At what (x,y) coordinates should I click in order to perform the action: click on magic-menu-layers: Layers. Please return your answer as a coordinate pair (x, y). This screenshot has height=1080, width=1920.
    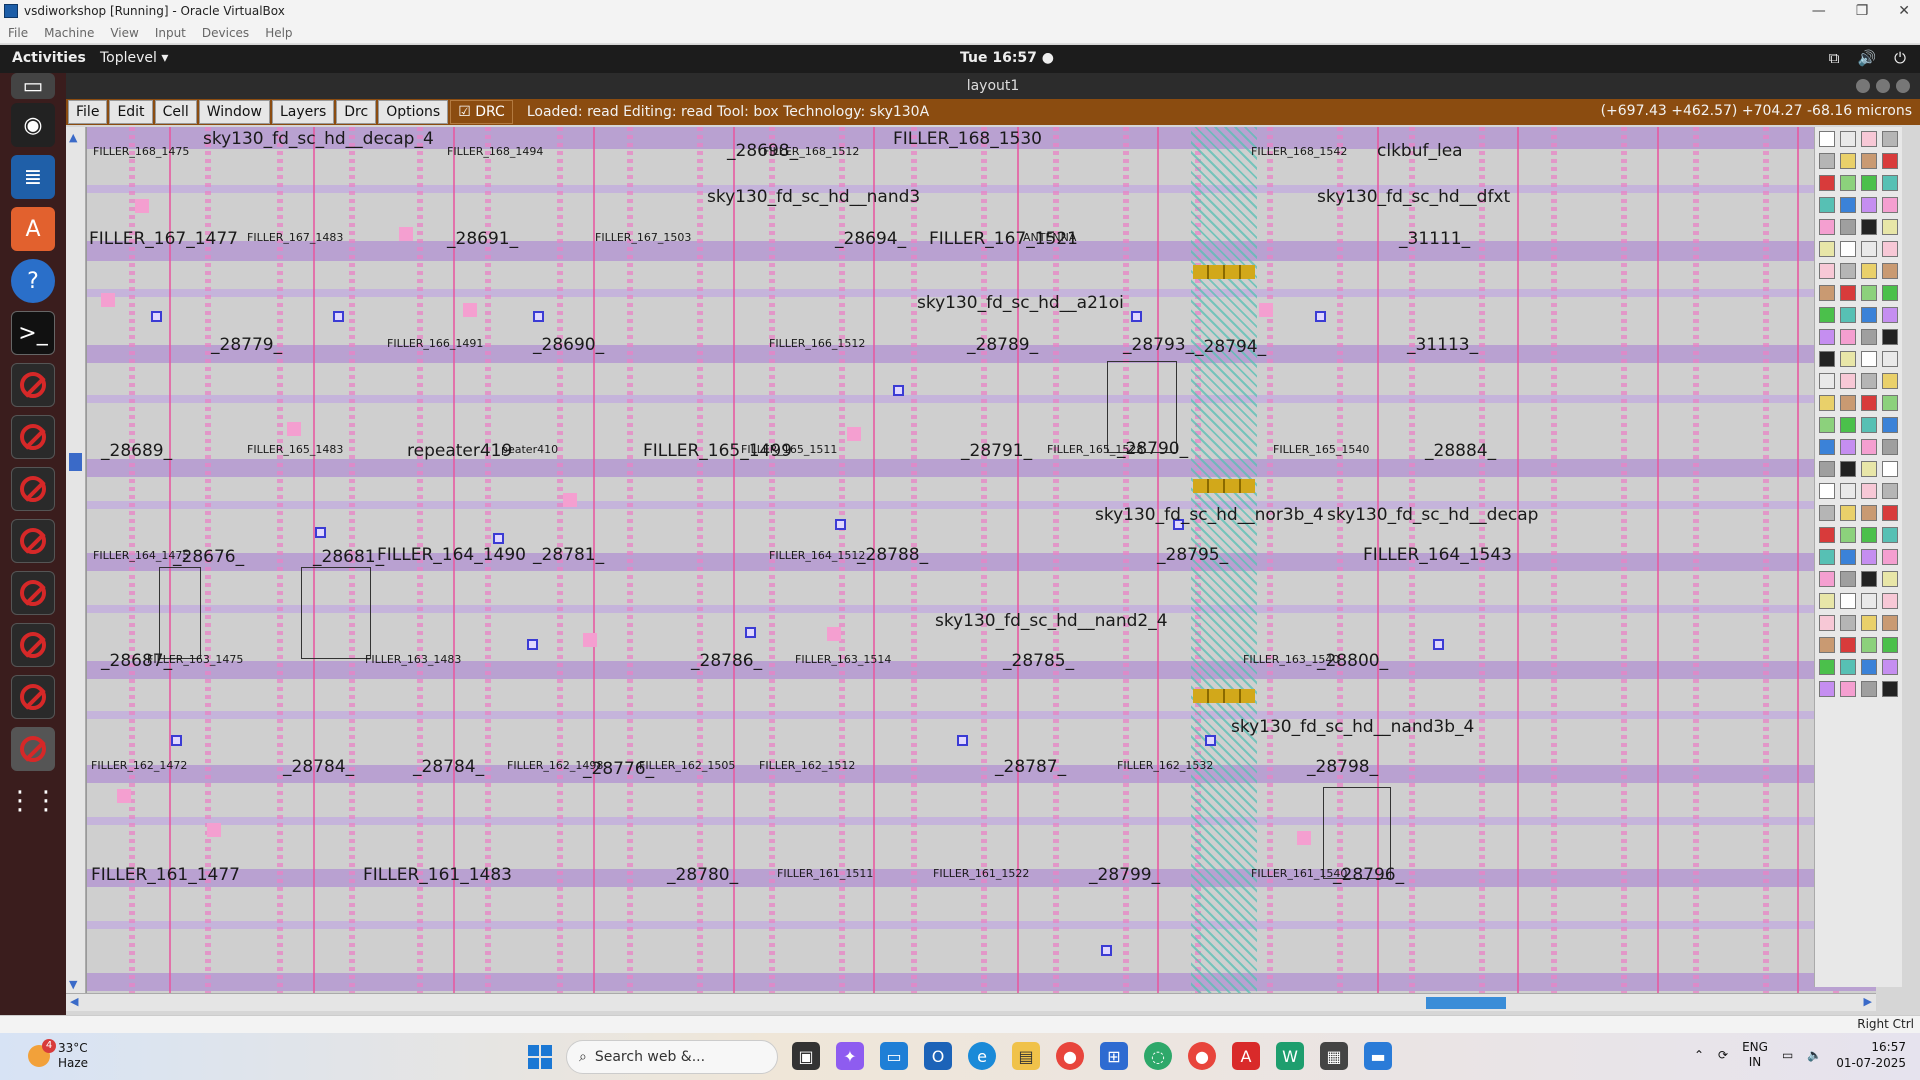
    Looking at the image, I should click on (303, 112).